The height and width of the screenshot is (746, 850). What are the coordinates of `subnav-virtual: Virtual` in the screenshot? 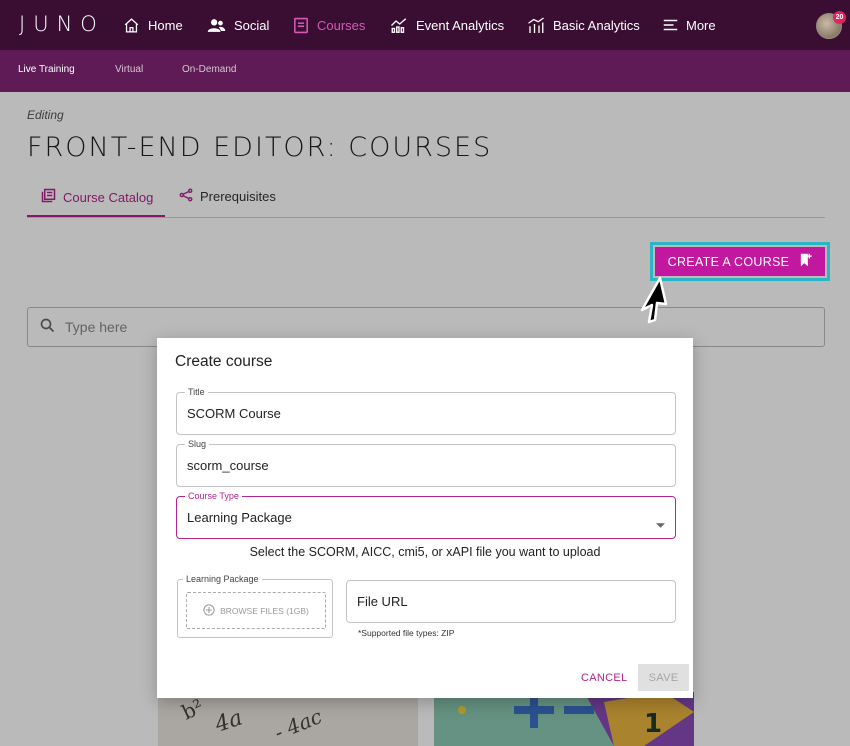 It's located at (129, 69).